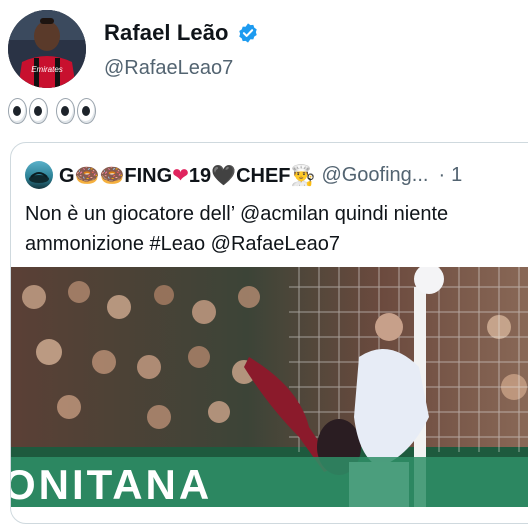 The width and height of the screenshot is (528, 524). I want to click on quoted-timestamp: 1, so click(456, 175).